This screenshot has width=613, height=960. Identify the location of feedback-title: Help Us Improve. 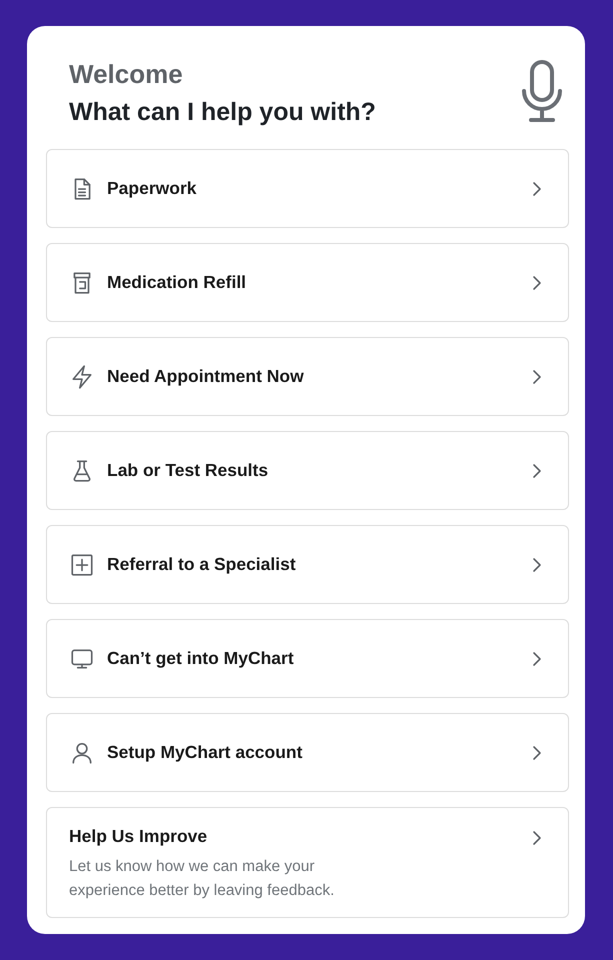
(138, 836).